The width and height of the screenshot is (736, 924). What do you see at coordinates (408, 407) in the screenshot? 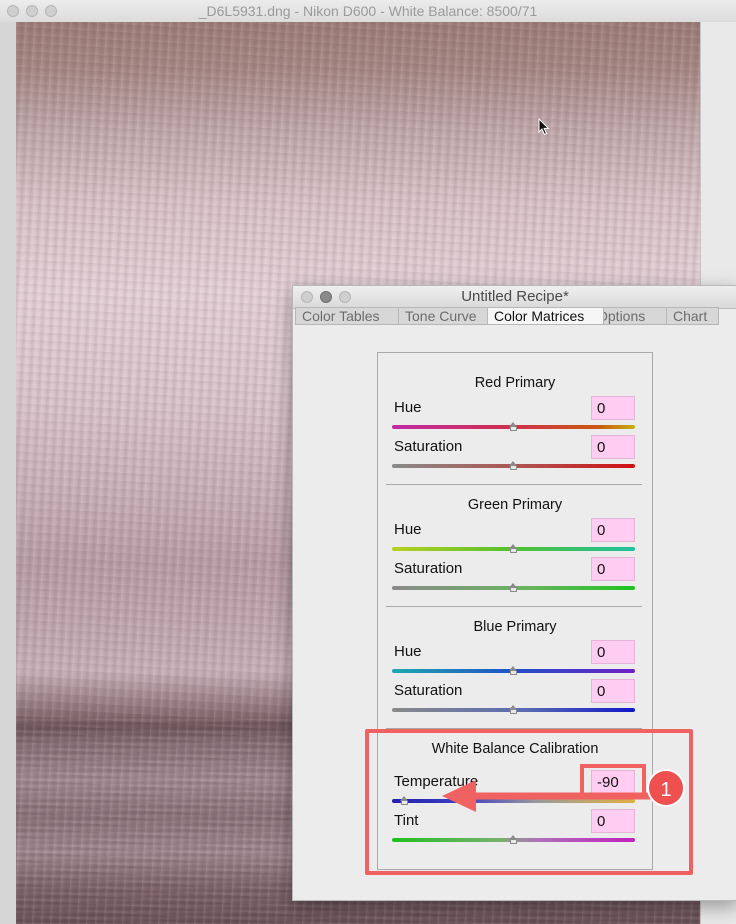
I see `red-hue-label: Hue` at bounding box center [408, 407].